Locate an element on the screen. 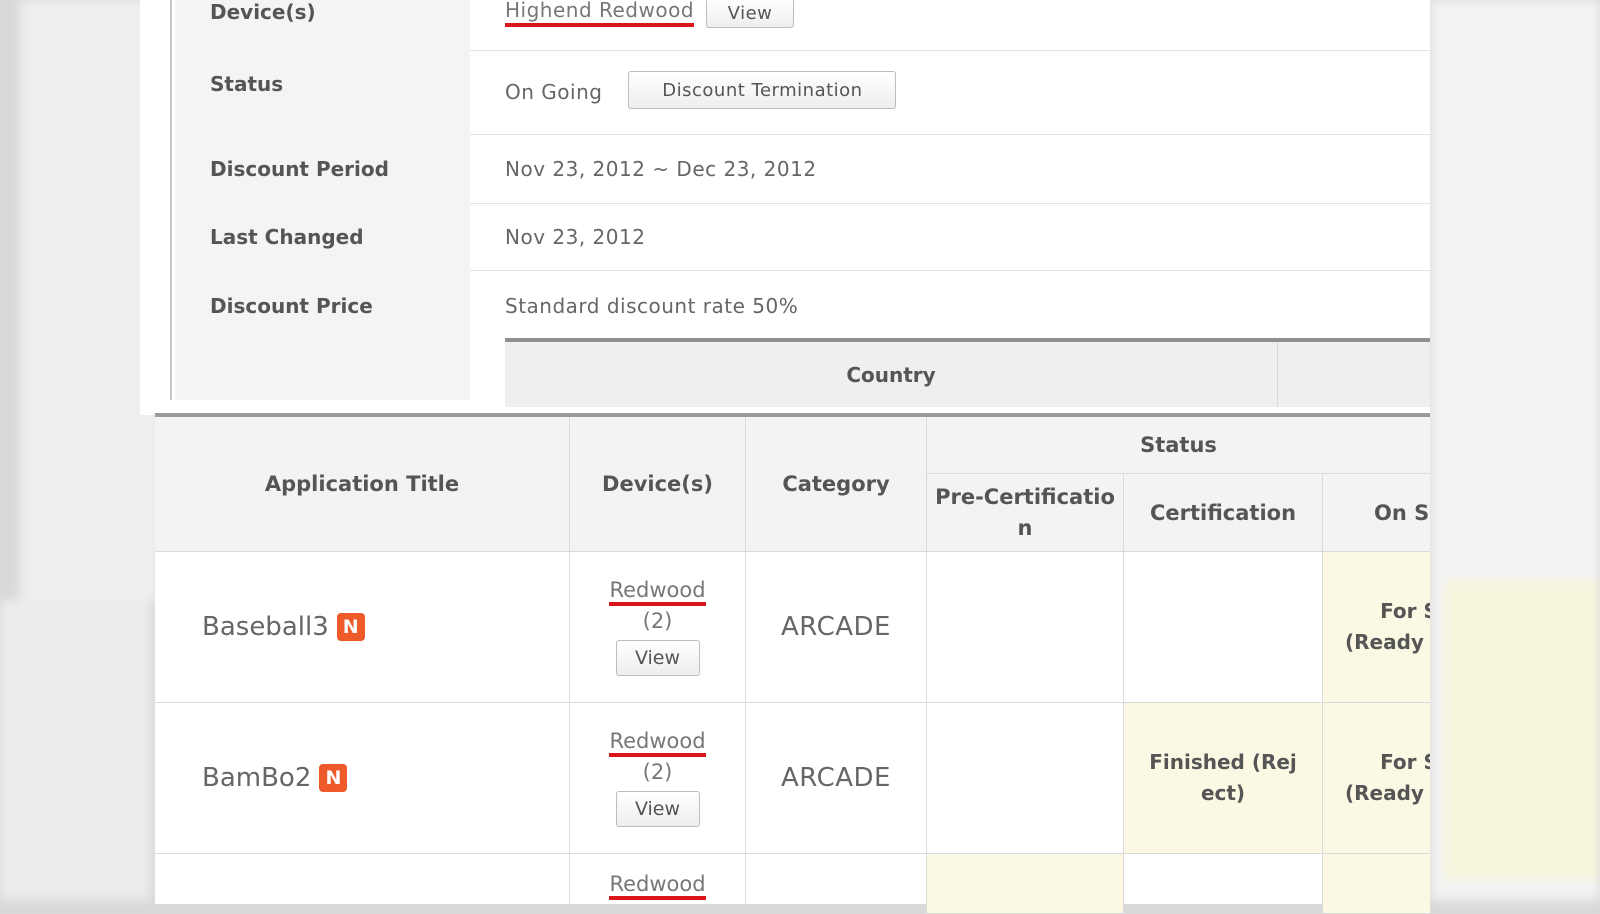  panel-border is located at coordinates (171, 200).